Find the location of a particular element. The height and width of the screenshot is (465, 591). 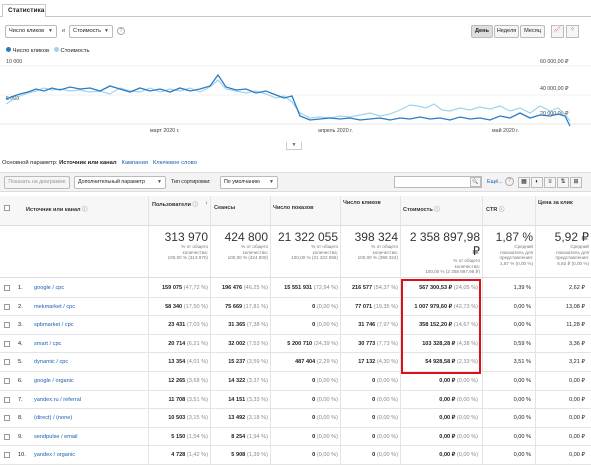

legend-cost-label: Стоимость is located at coordinates (75, 51).